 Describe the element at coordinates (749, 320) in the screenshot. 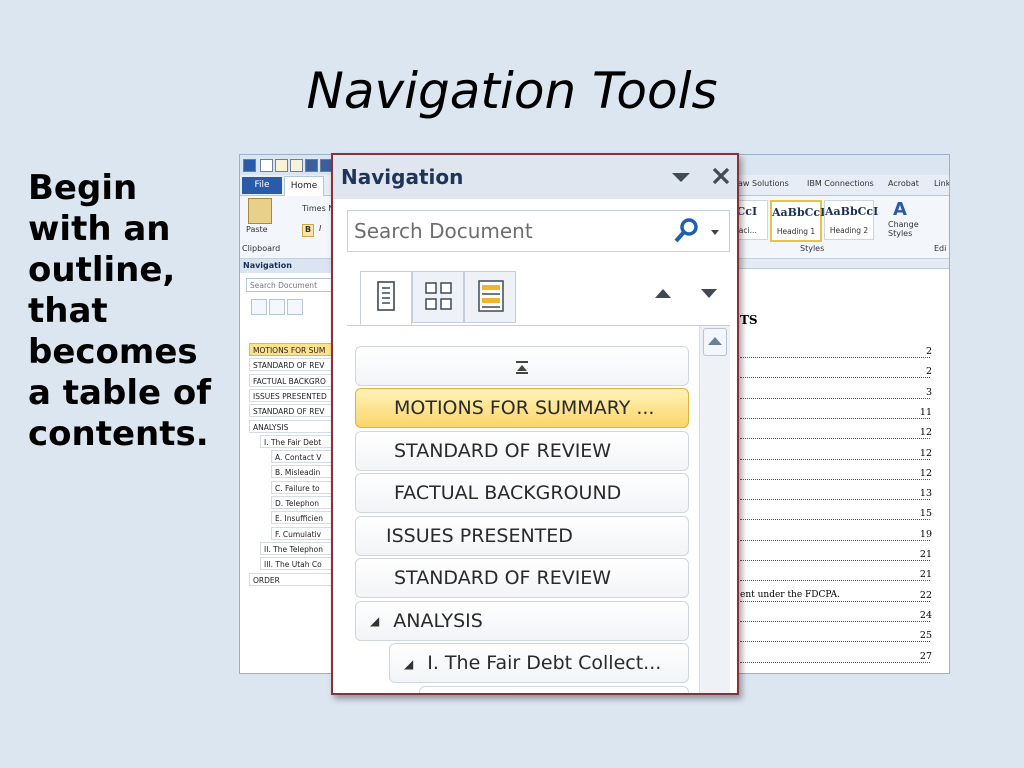

I see `toc-heading: TS` at that location.